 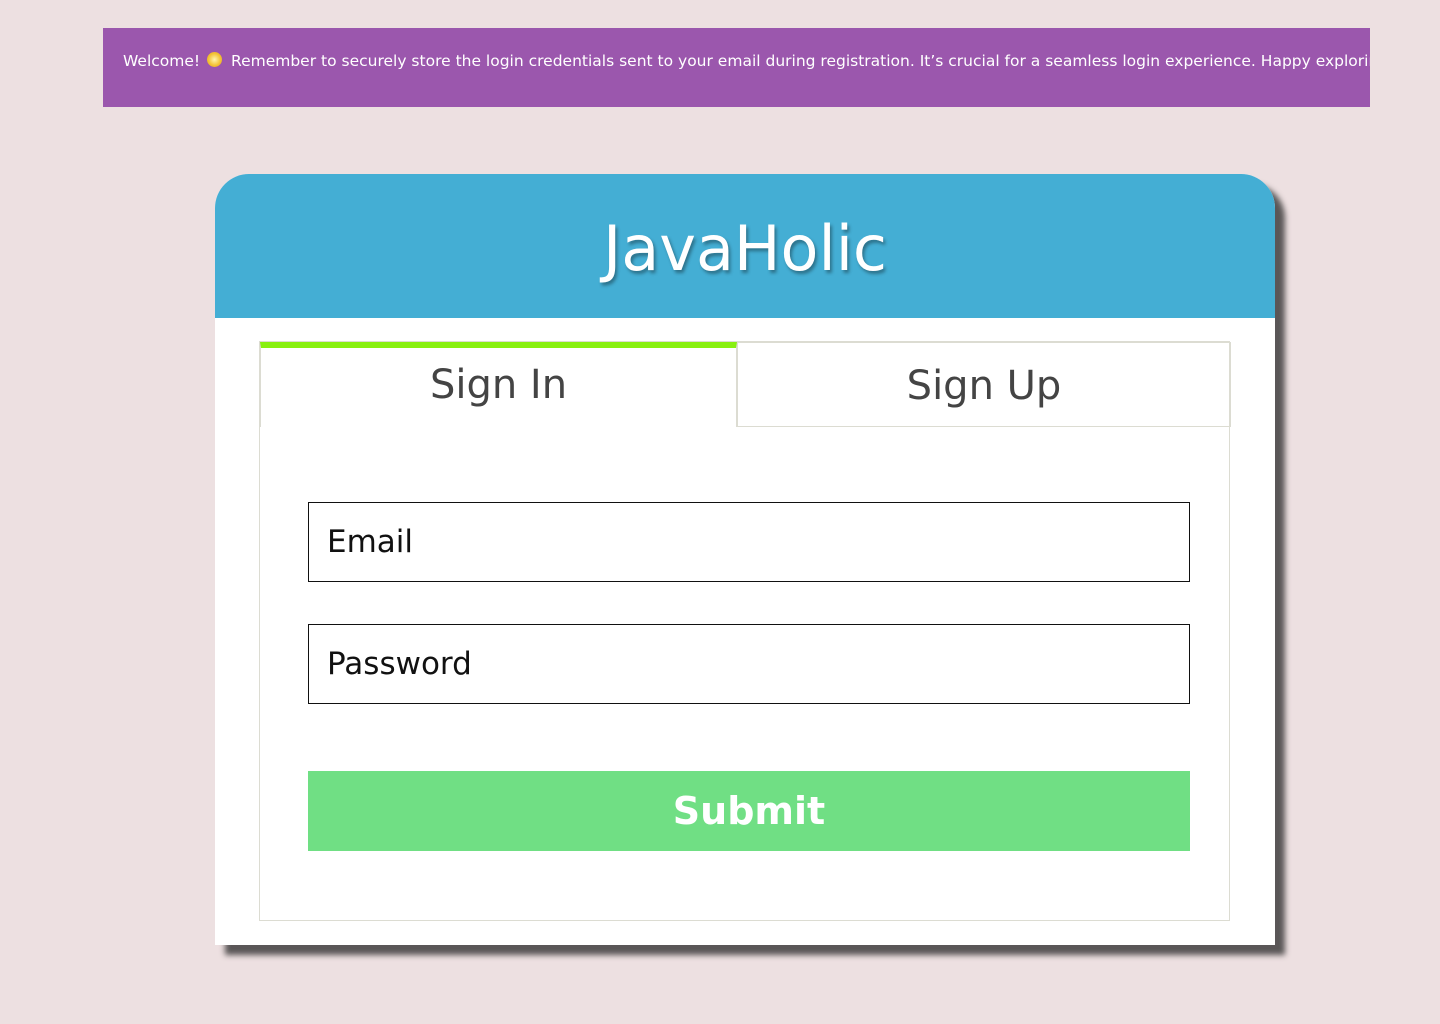 I want to click on app-title: JavaHolic, so click(x=745, y=248).